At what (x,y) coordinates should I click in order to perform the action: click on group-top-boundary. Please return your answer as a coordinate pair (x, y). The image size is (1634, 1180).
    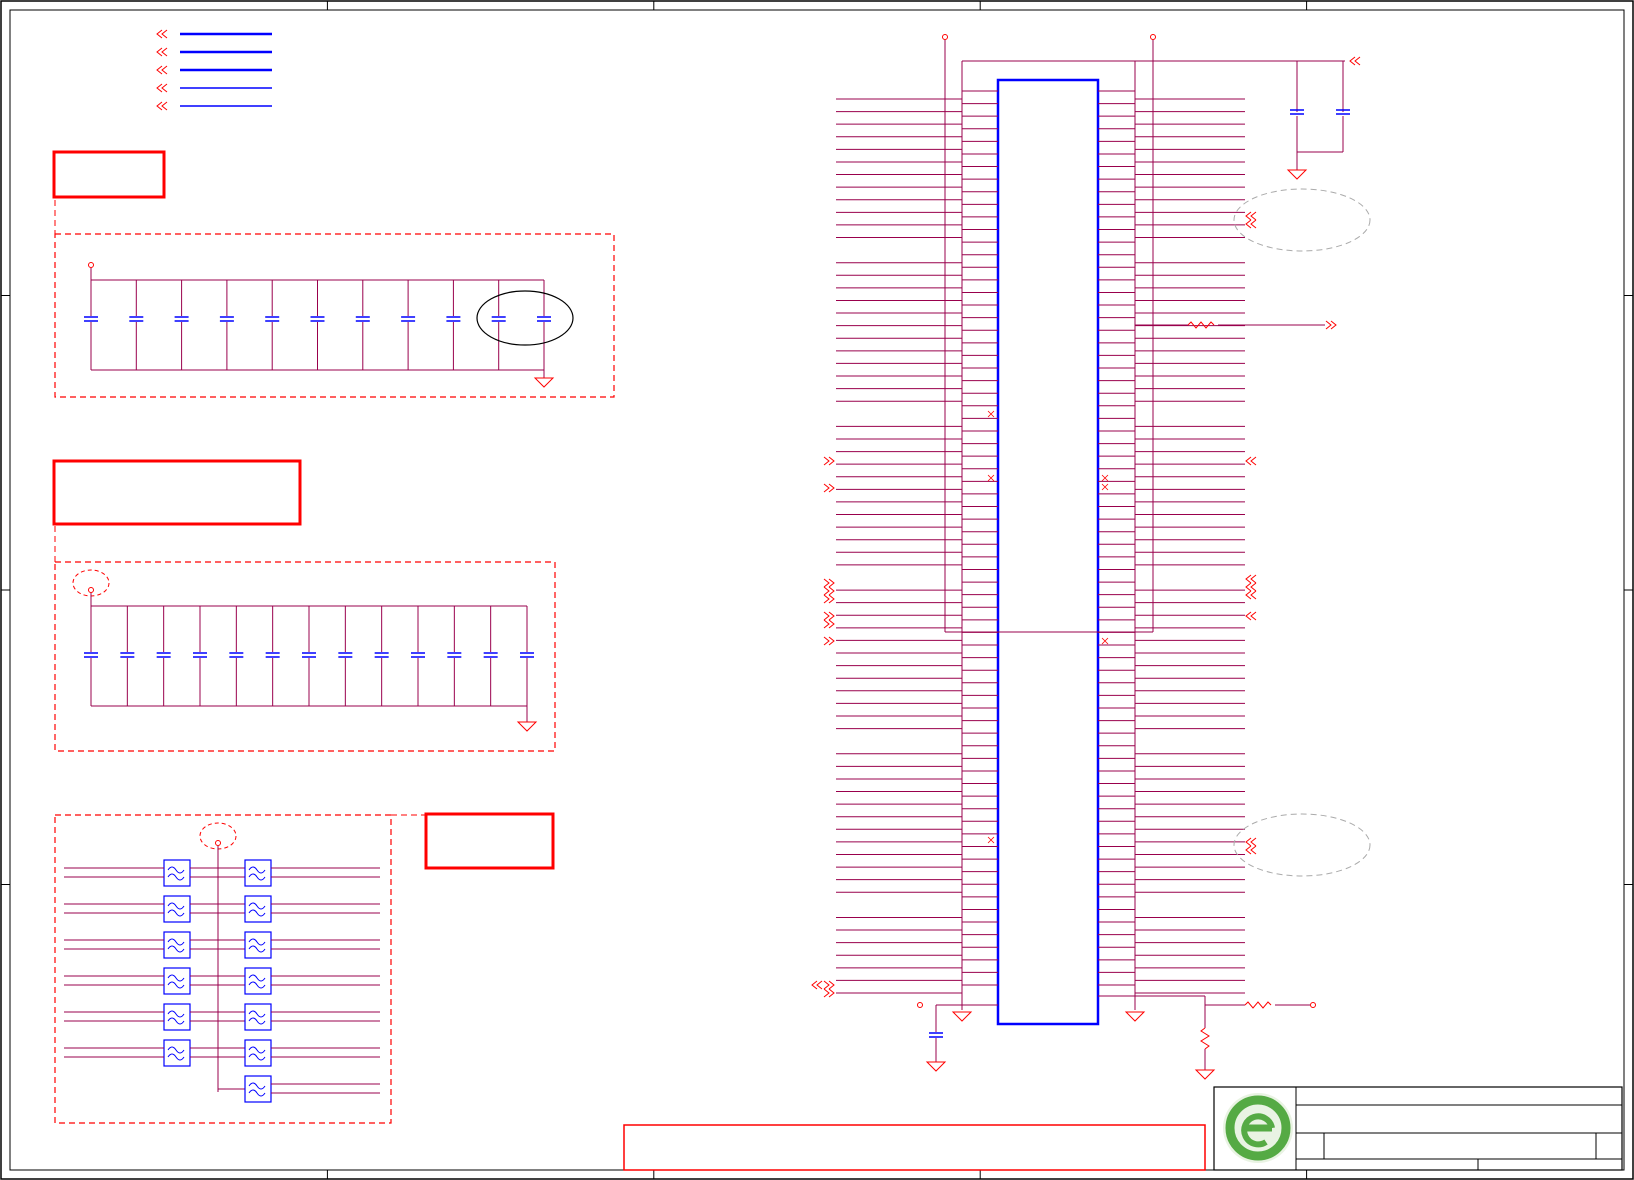
    Looking at the image, I should click on (334, 315).